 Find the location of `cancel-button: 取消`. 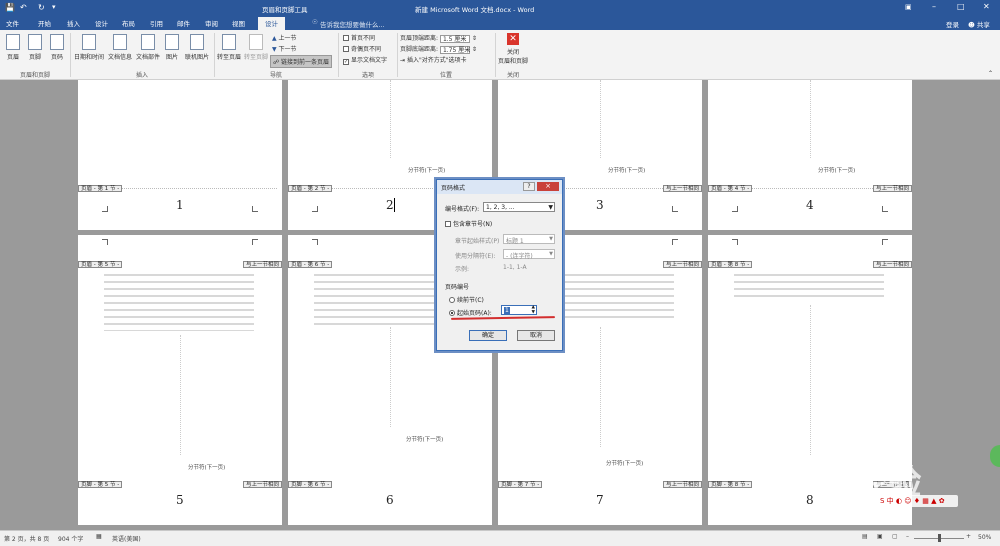

cancel-button: 取消 is located at coordinates (536, 335).